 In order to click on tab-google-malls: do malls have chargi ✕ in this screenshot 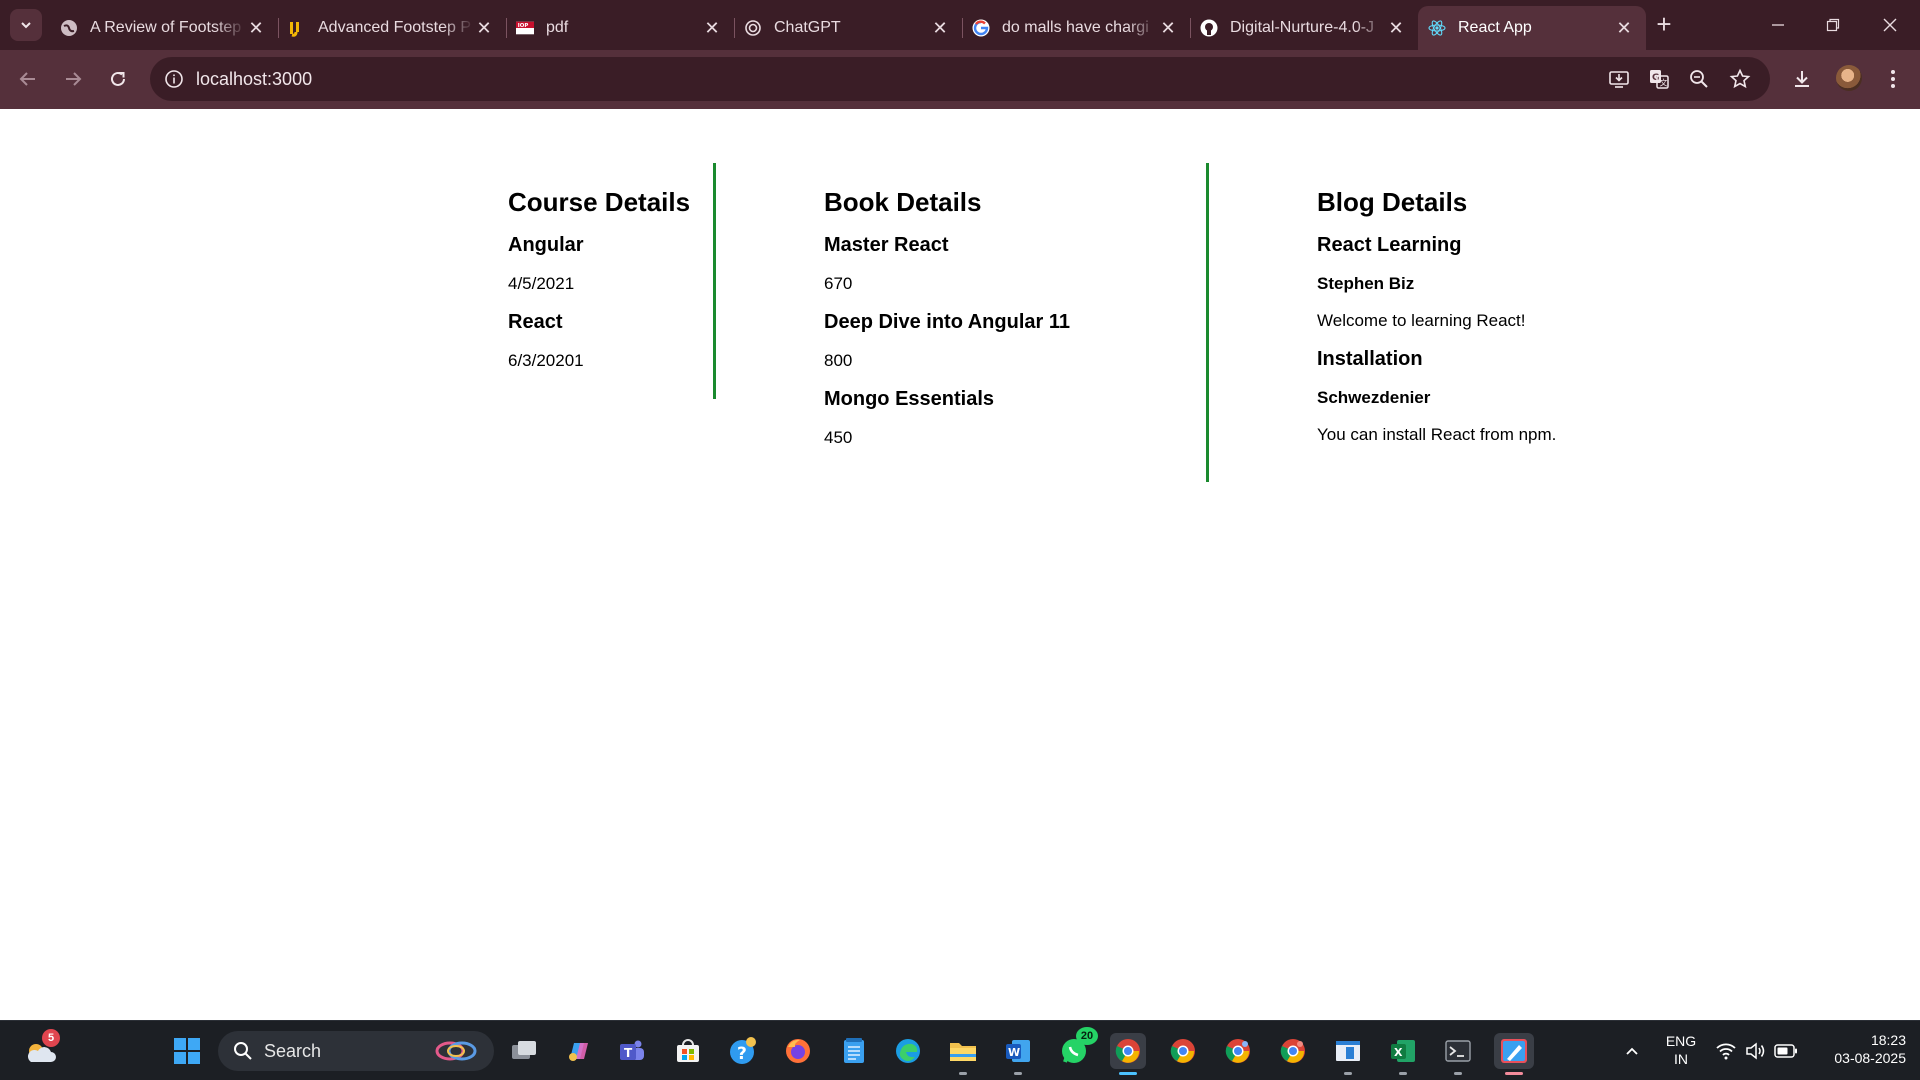, I will do `click(1076, 28)`.